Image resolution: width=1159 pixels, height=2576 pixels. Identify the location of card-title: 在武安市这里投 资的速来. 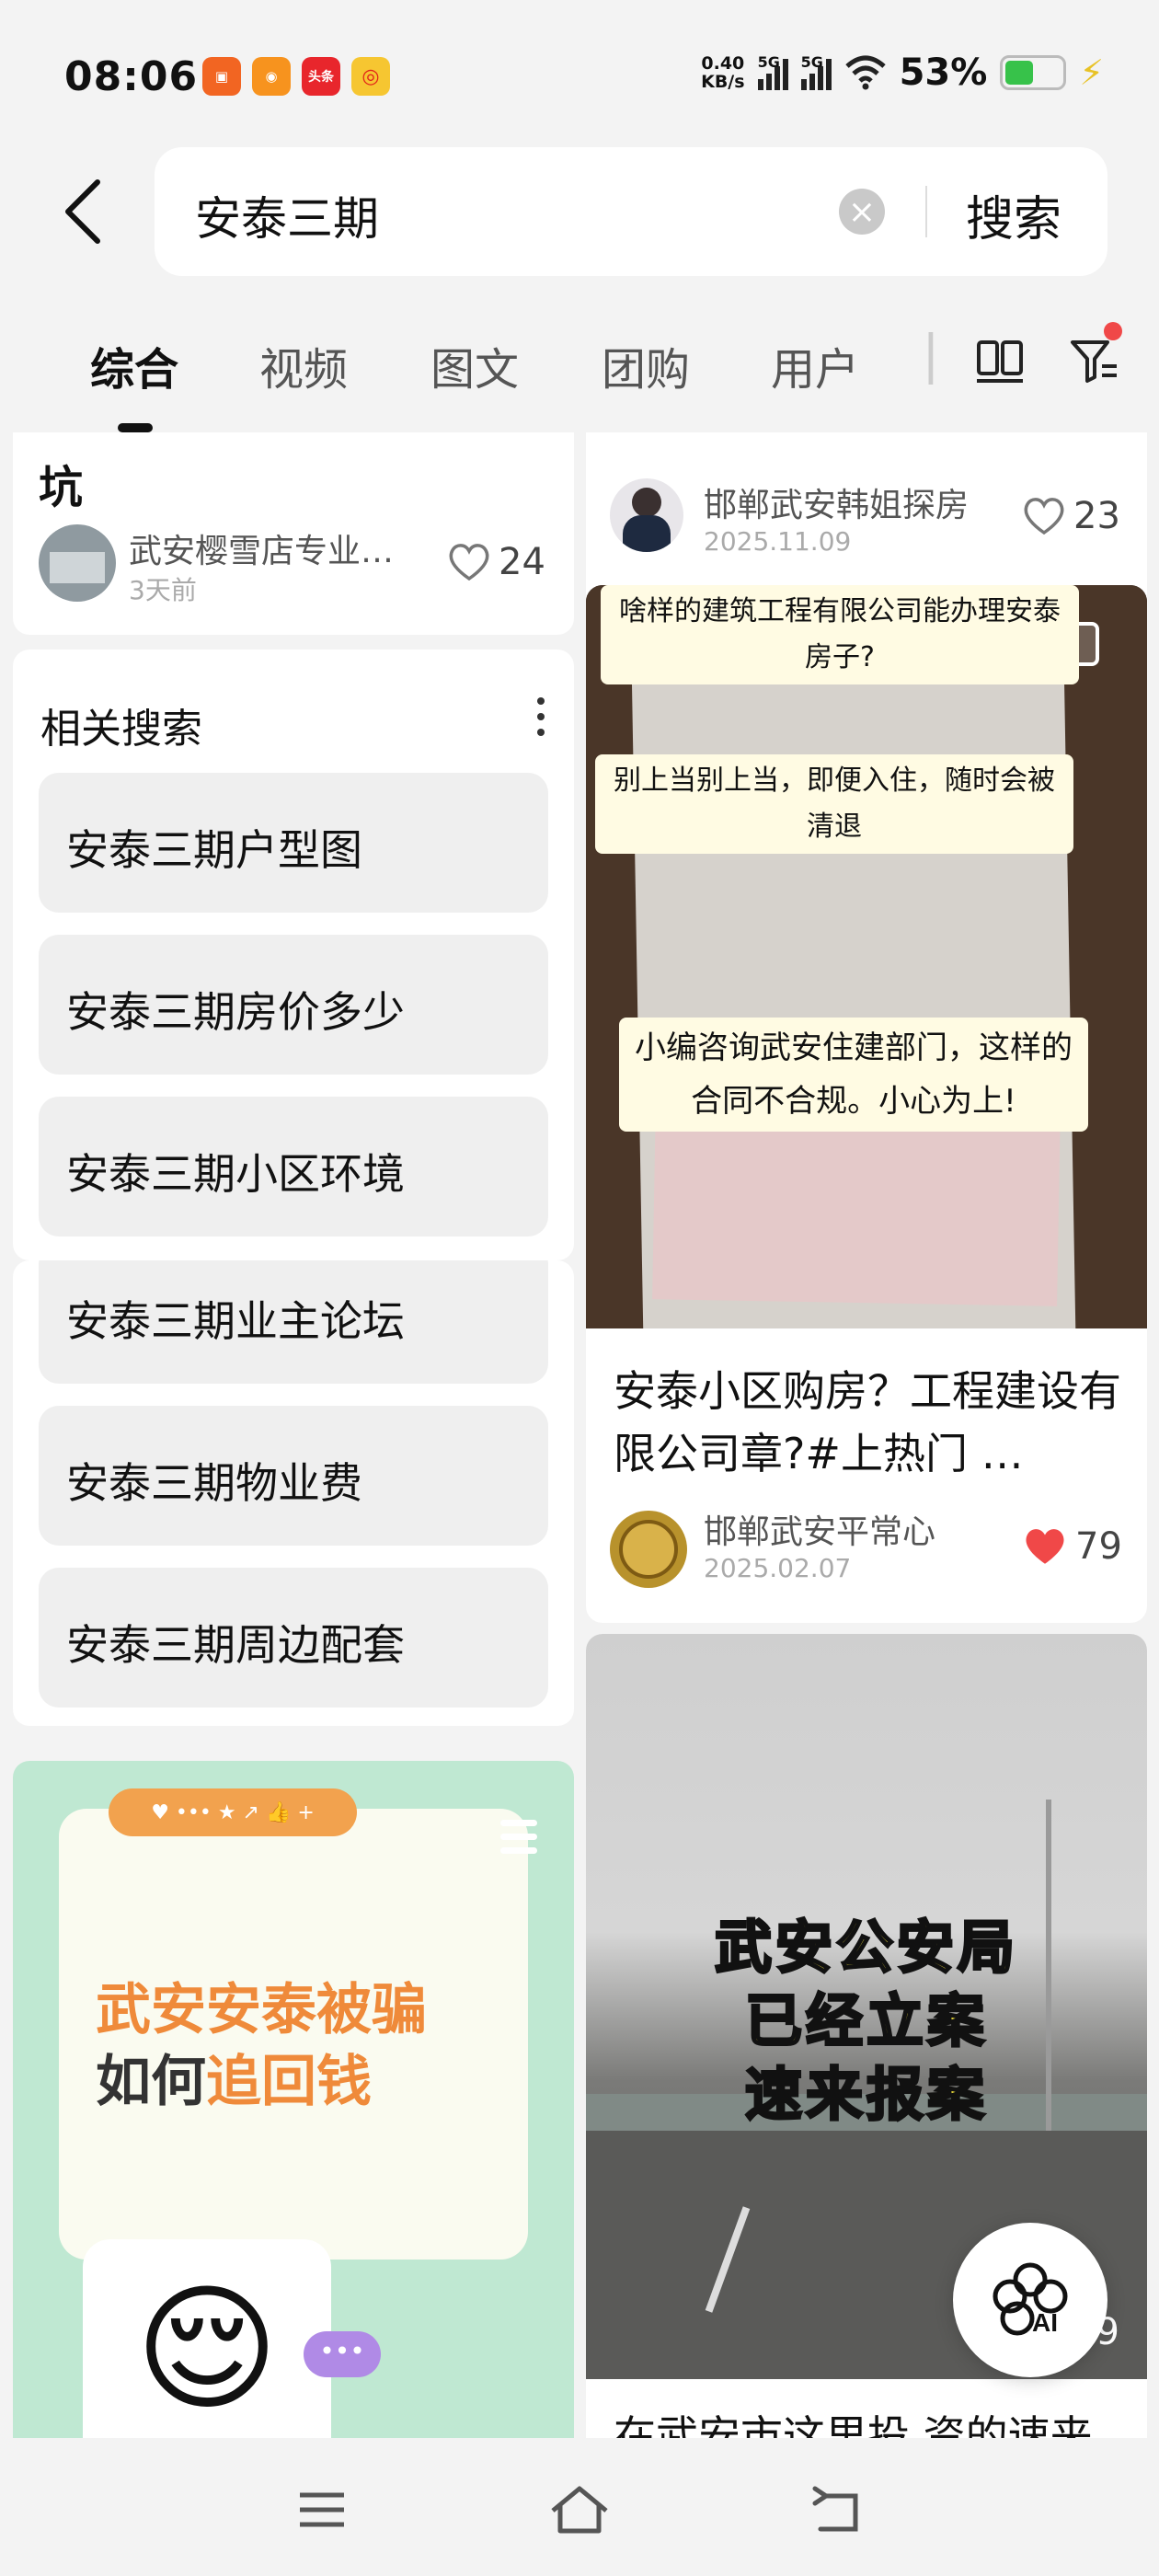
(853, 2424).